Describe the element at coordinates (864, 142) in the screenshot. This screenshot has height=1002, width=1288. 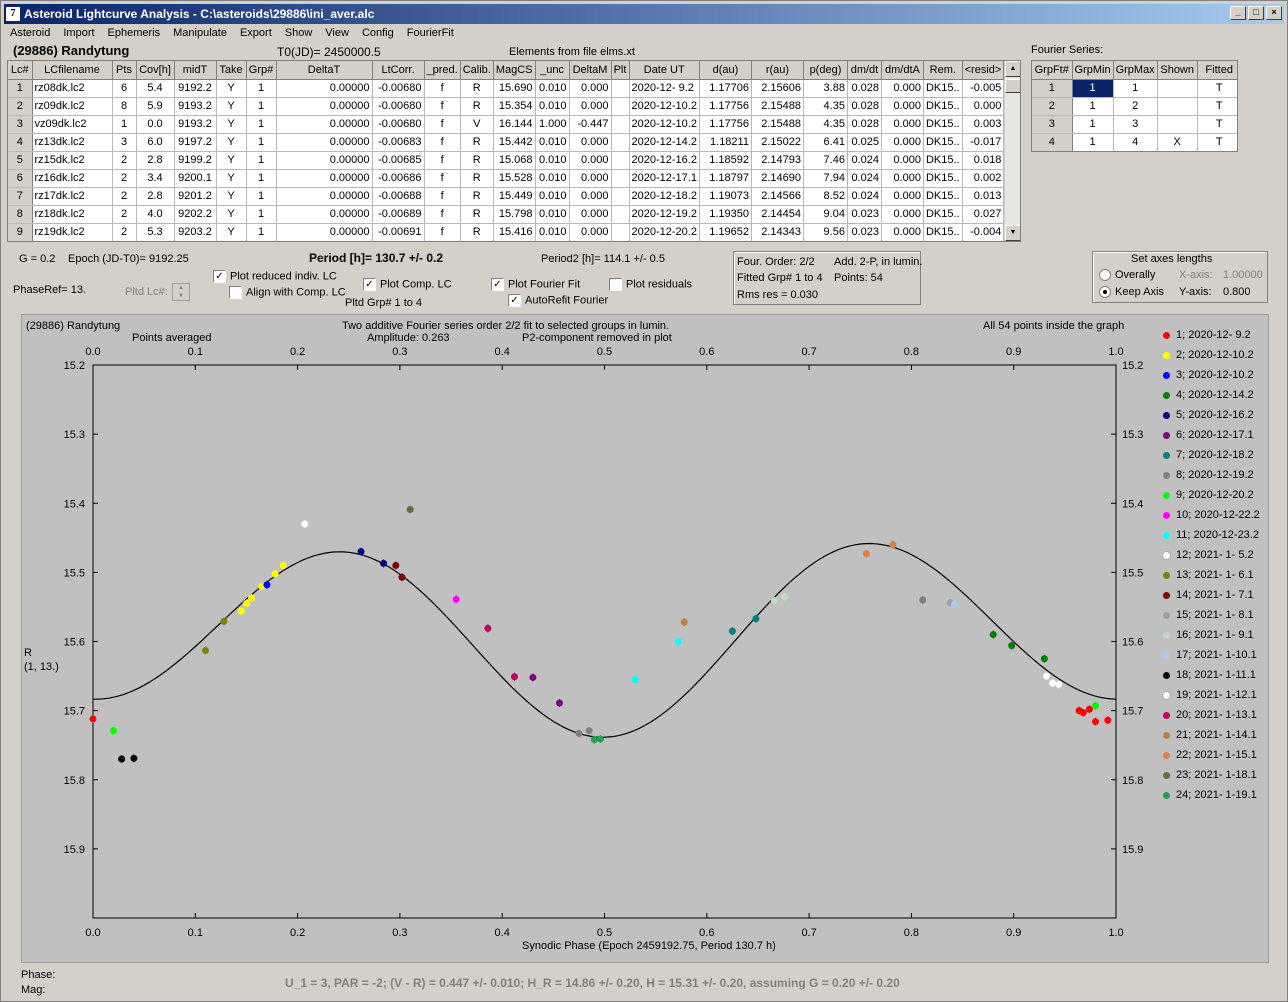
I see `table-cell: 0.025` at that location.